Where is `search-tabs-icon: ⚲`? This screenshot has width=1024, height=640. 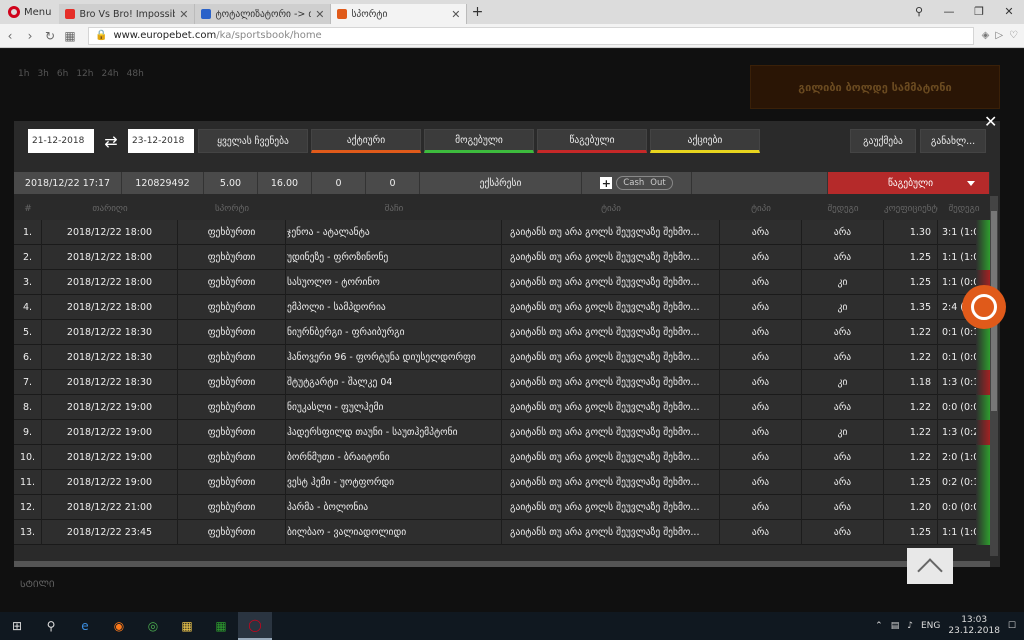 search-tabs-icon: ⚲ is located at coordinates (919, 12).